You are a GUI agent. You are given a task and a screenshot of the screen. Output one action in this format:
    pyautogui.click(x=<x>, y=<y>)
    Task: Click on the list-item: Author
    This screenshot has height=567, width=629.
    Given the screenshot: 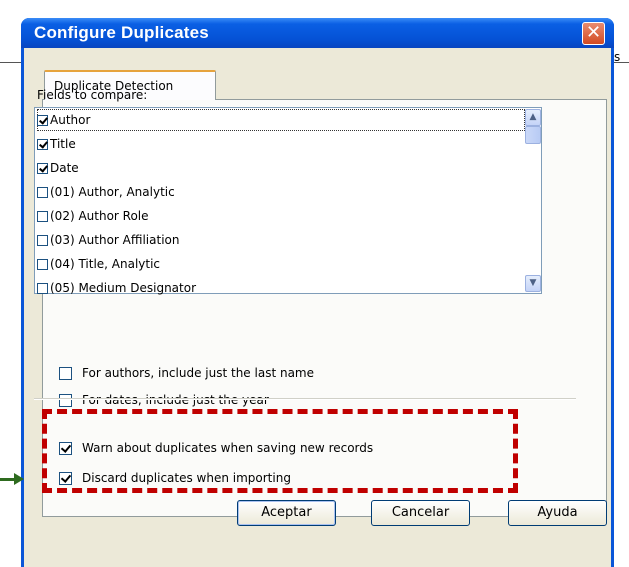 What is the action you would take?
    pyautogui.click(x=281, y=120)
    